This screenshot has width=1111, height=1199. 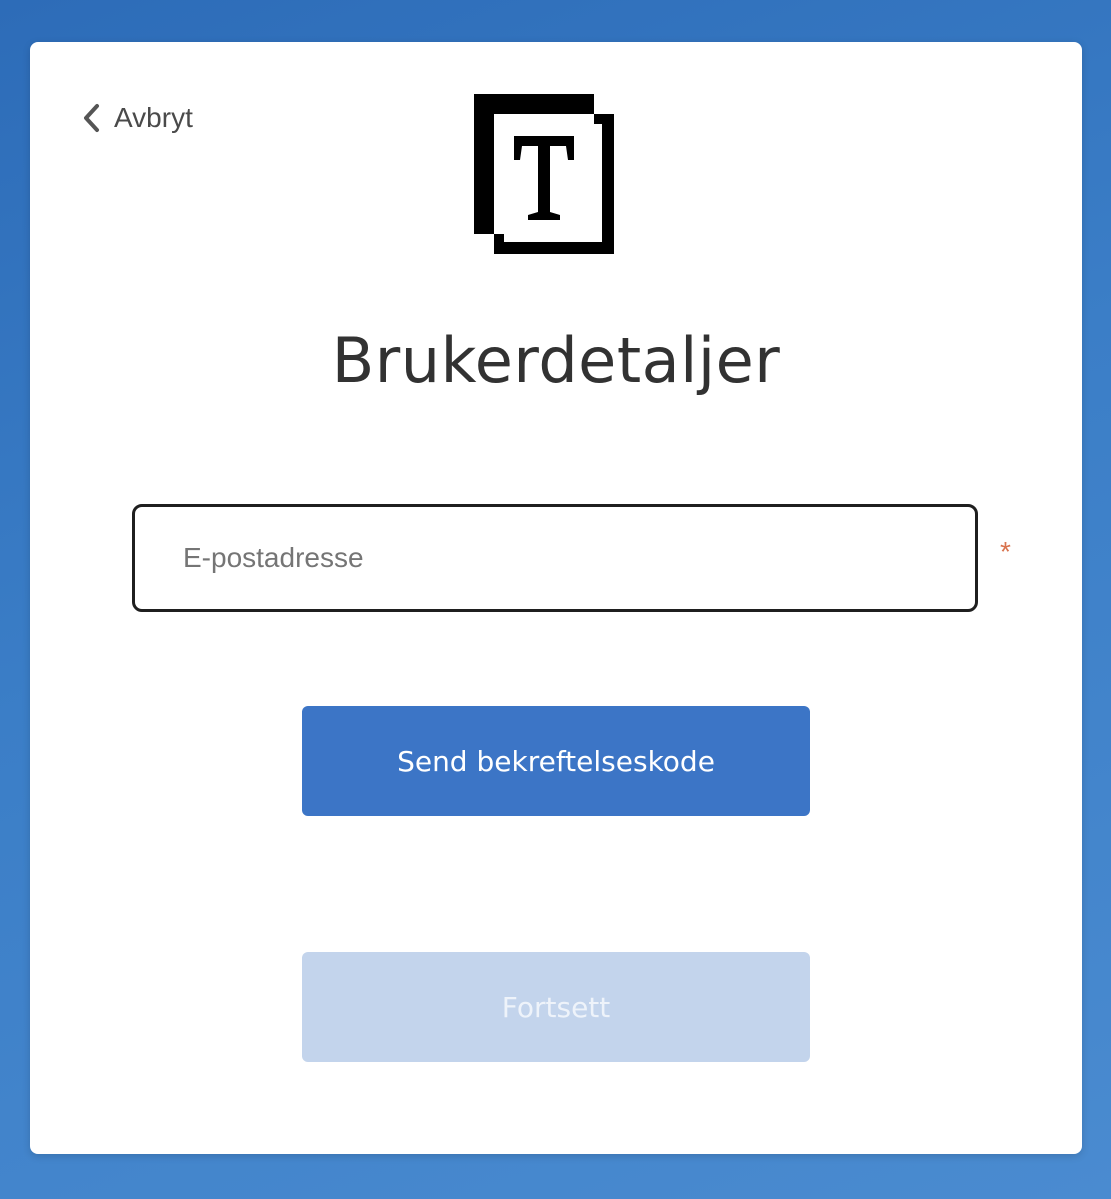 What do you see at coordinates (153, 117) in the screenshot?
I see `cancel-label: Avbryt` at bounding box center [153, 117].